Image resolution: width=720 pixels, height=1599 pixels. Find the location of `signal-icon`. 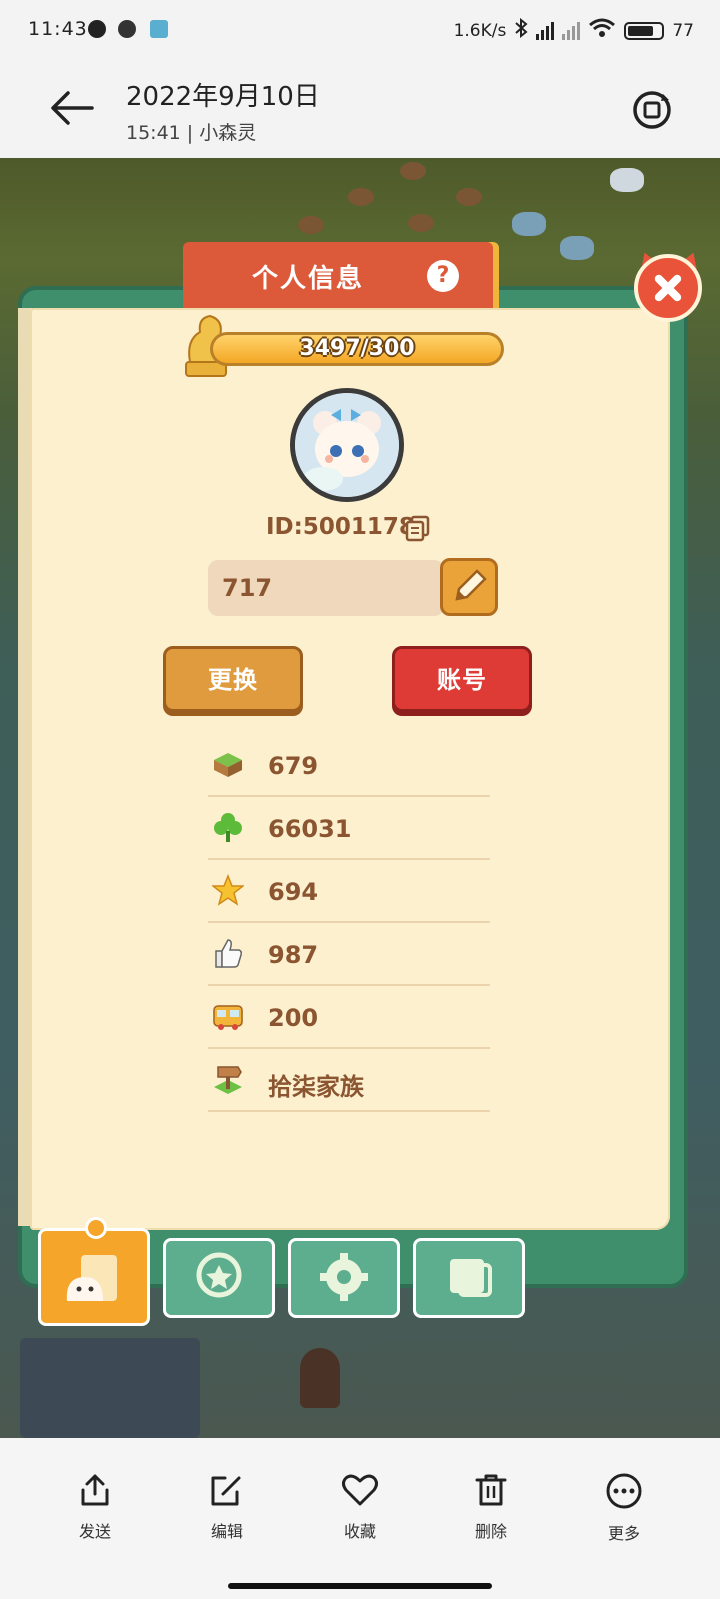

signal-icon is located at coordinates (545, 30).